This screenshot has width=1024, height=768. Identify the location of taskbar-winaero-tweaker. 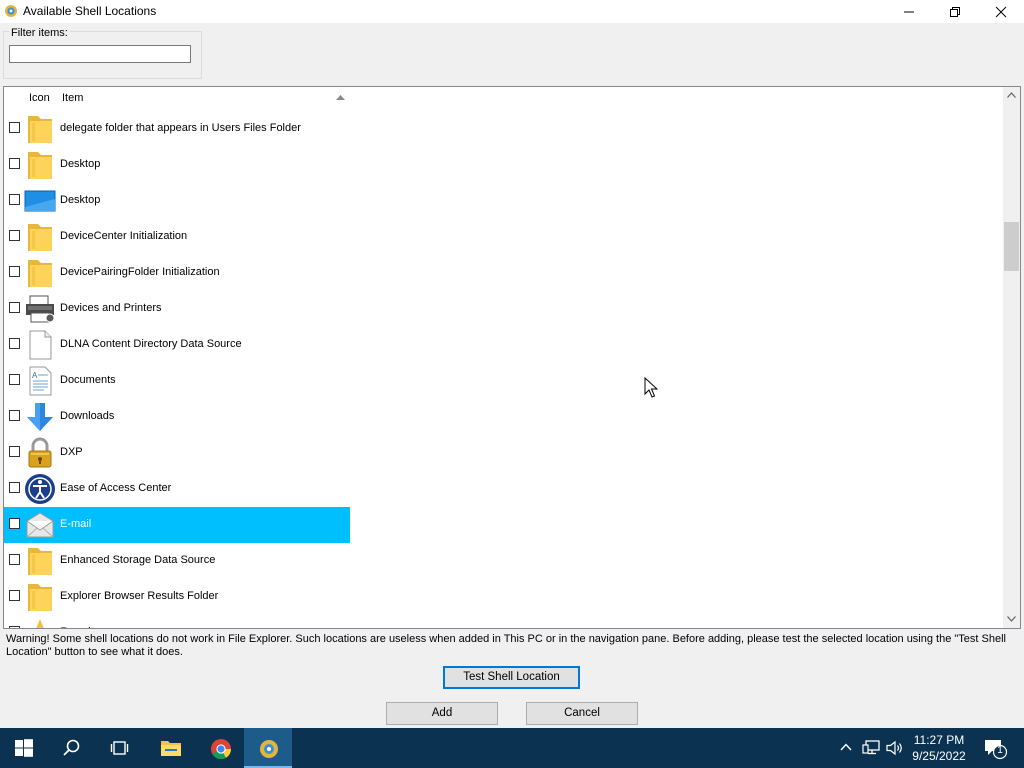
(268, 748).